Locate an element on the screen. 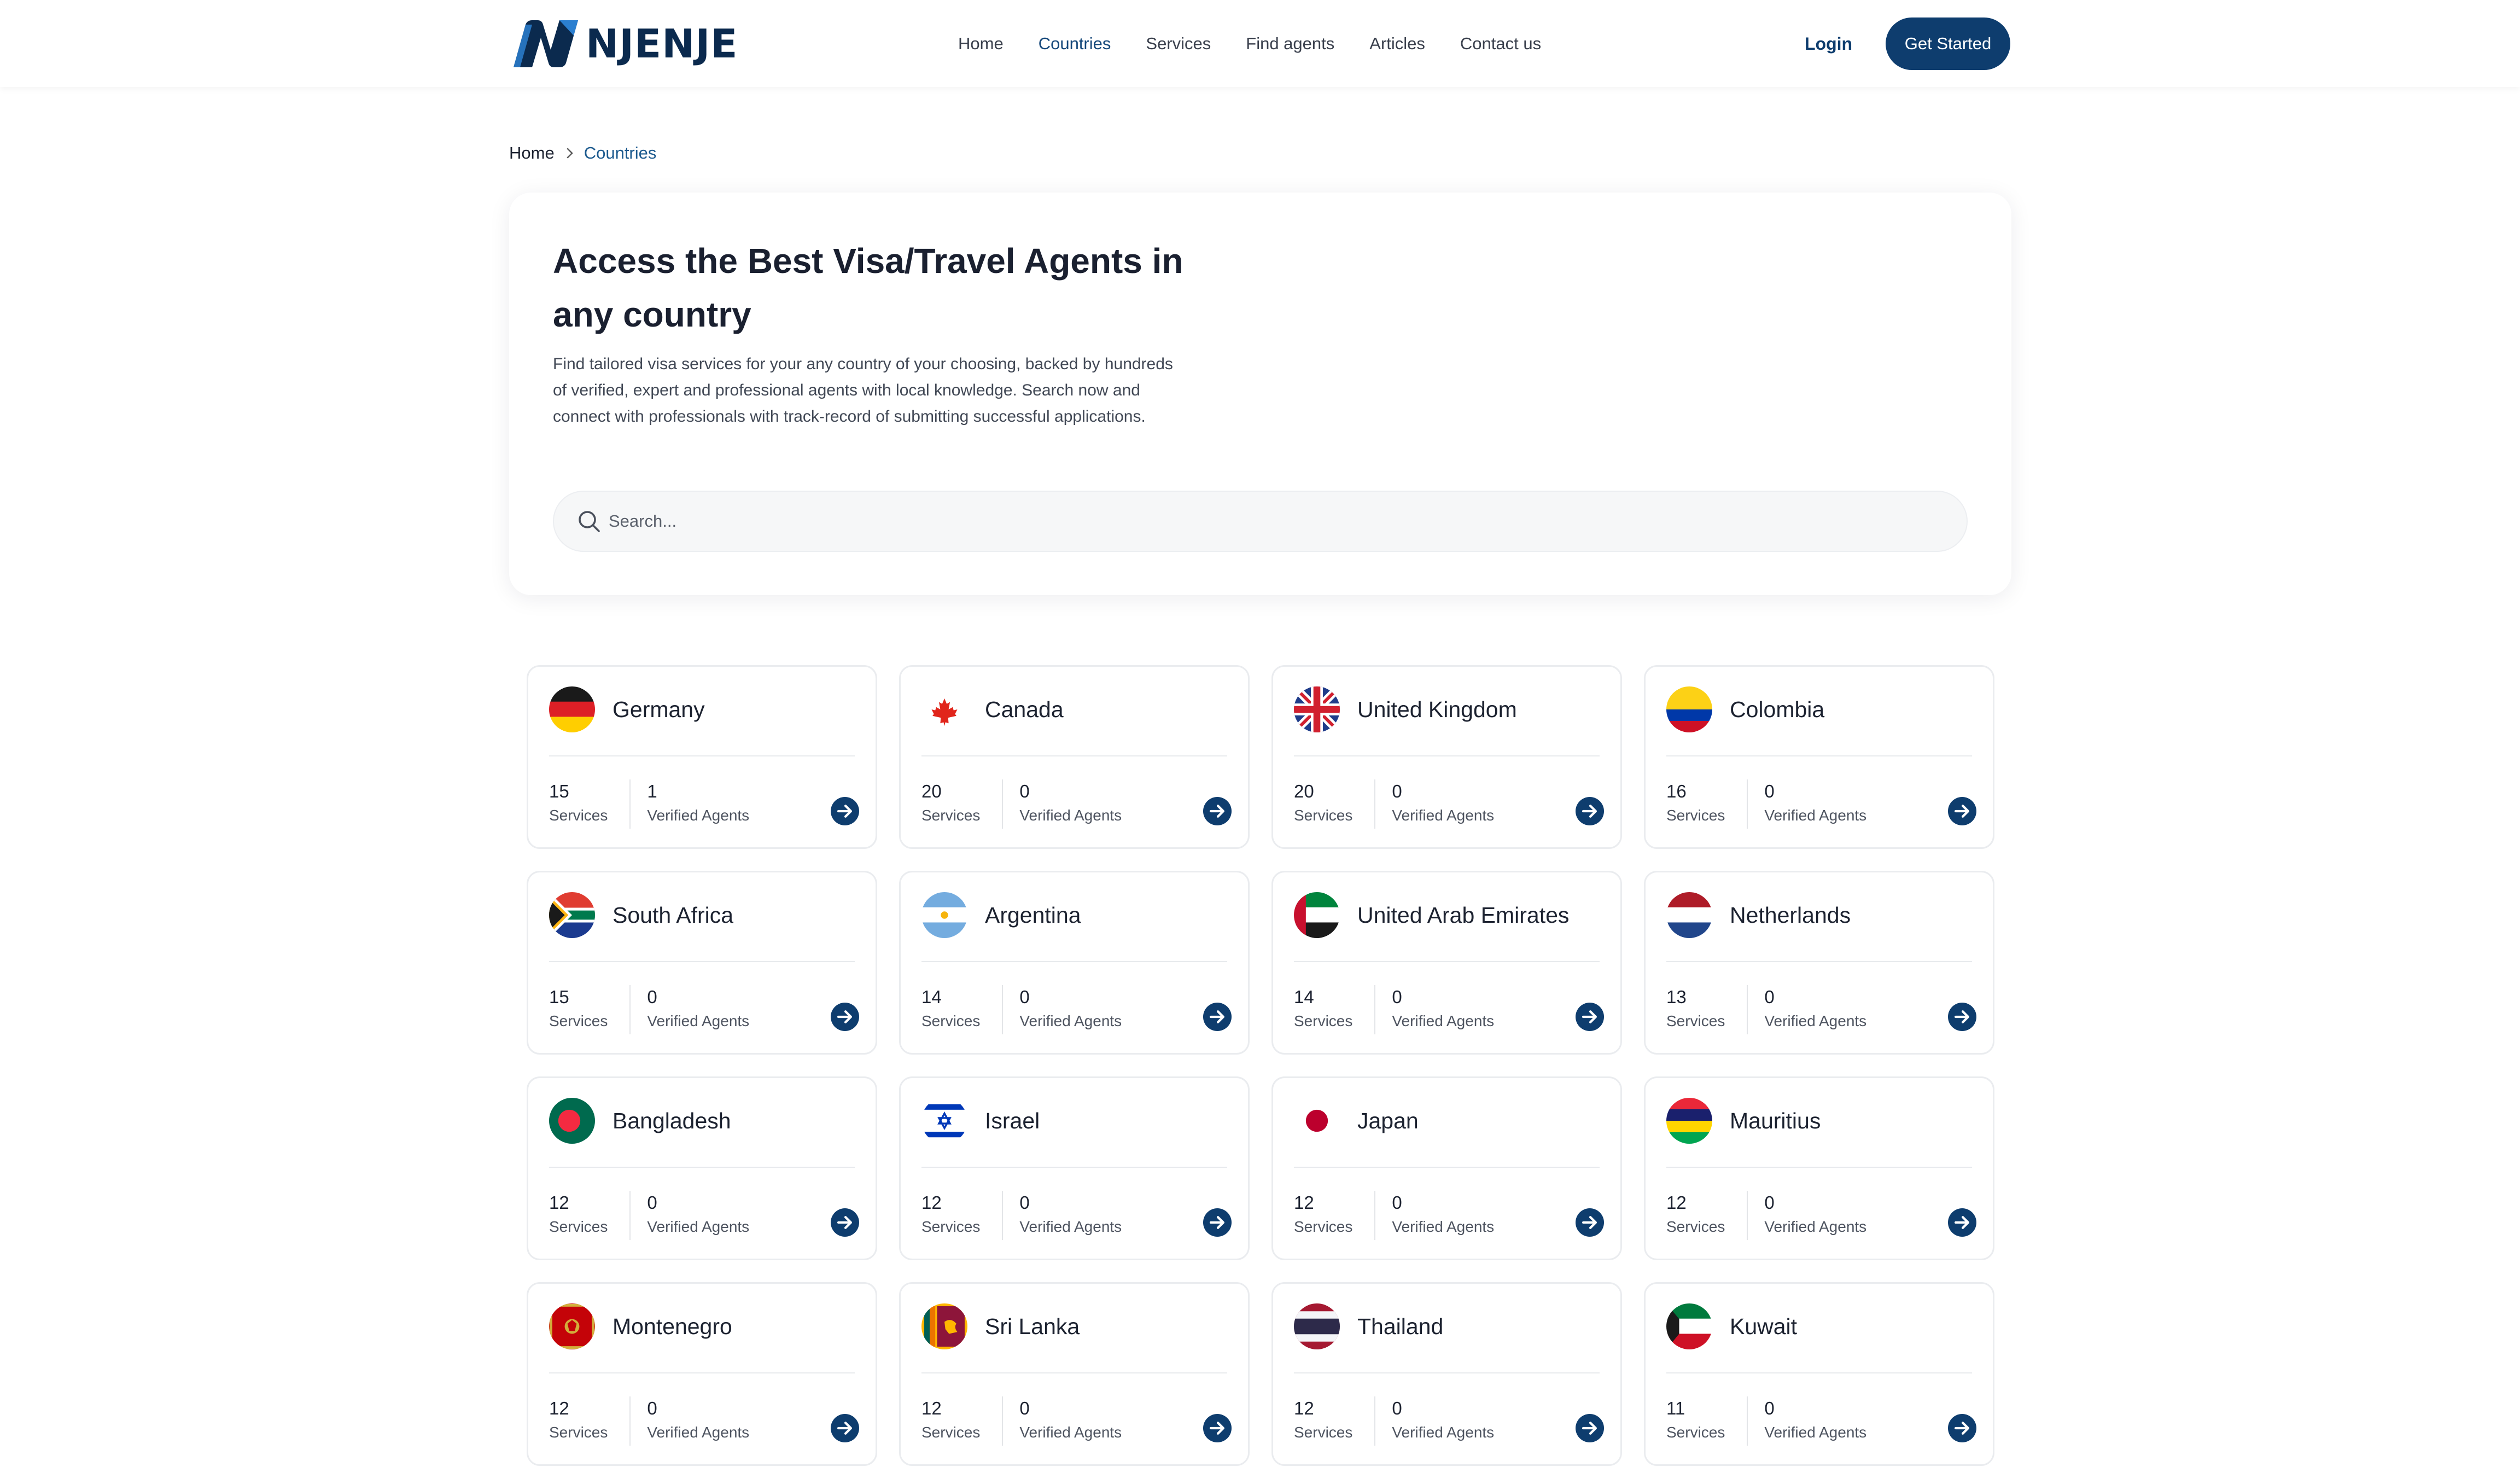 This screenshot has width=2520, height=1467. card-header: Israel is located at coordinates (980, 1121).